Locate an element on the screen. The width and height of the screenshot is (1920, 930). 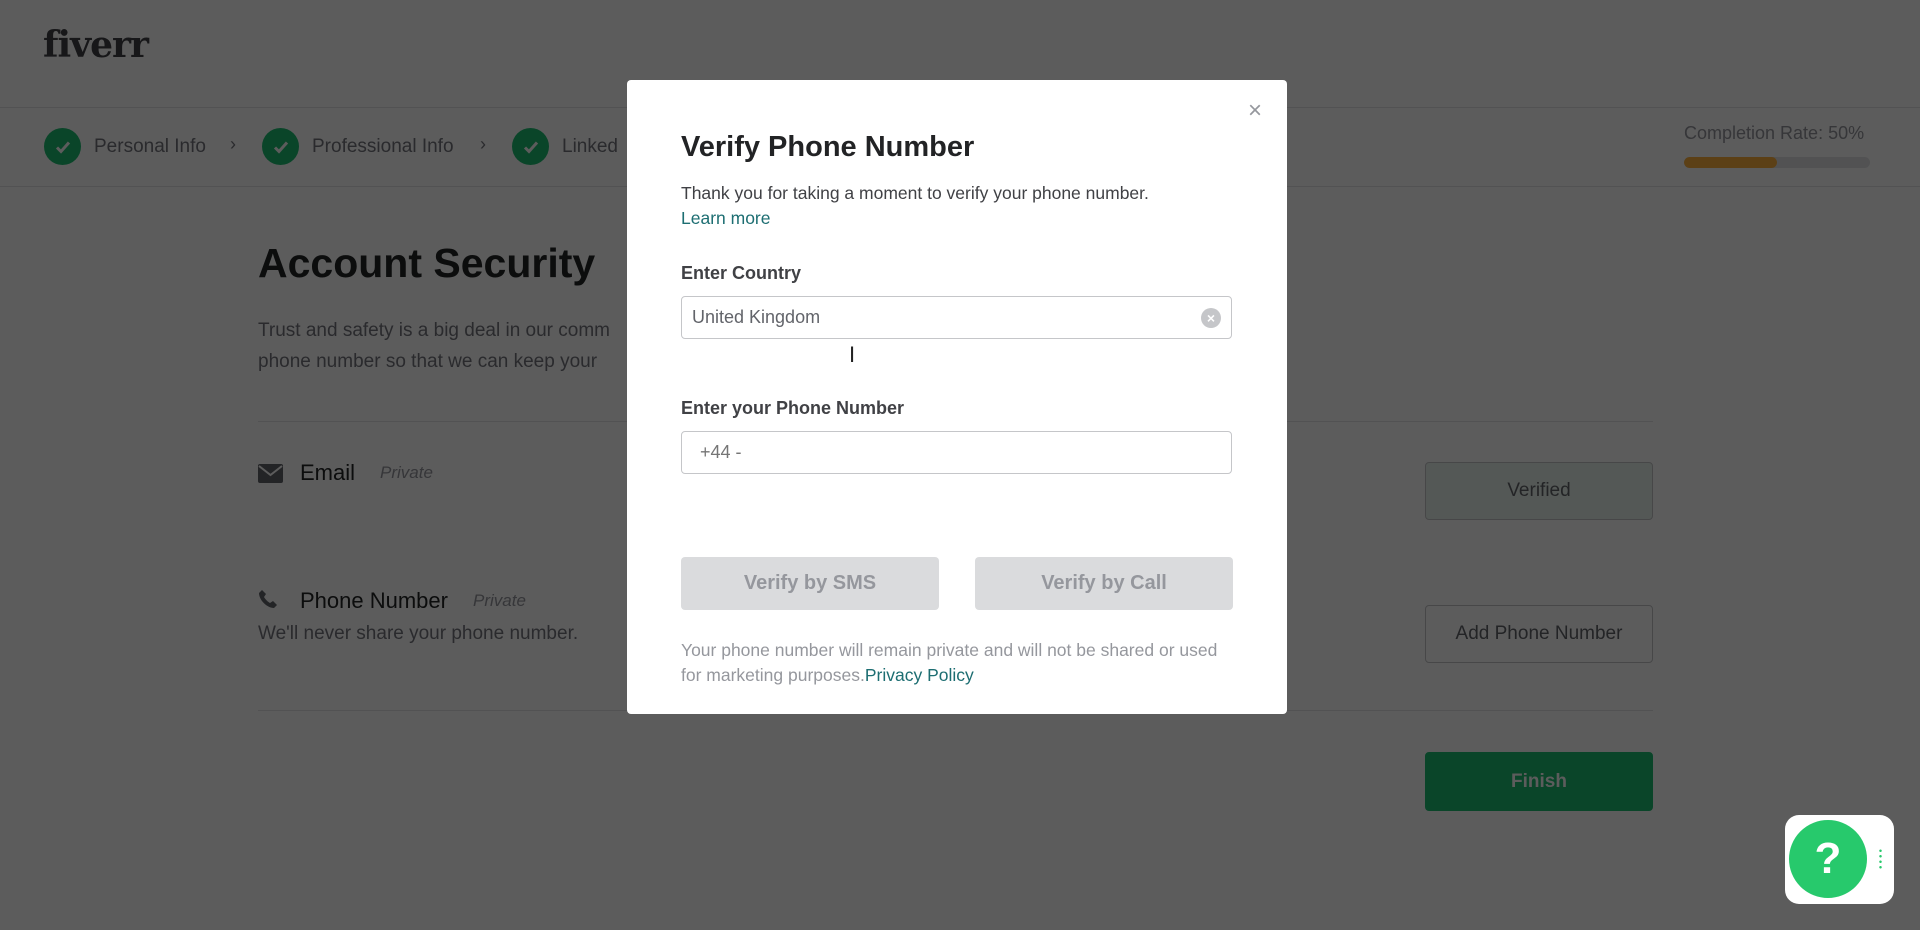
more-options-icon is located at coordinates (1880, 859).